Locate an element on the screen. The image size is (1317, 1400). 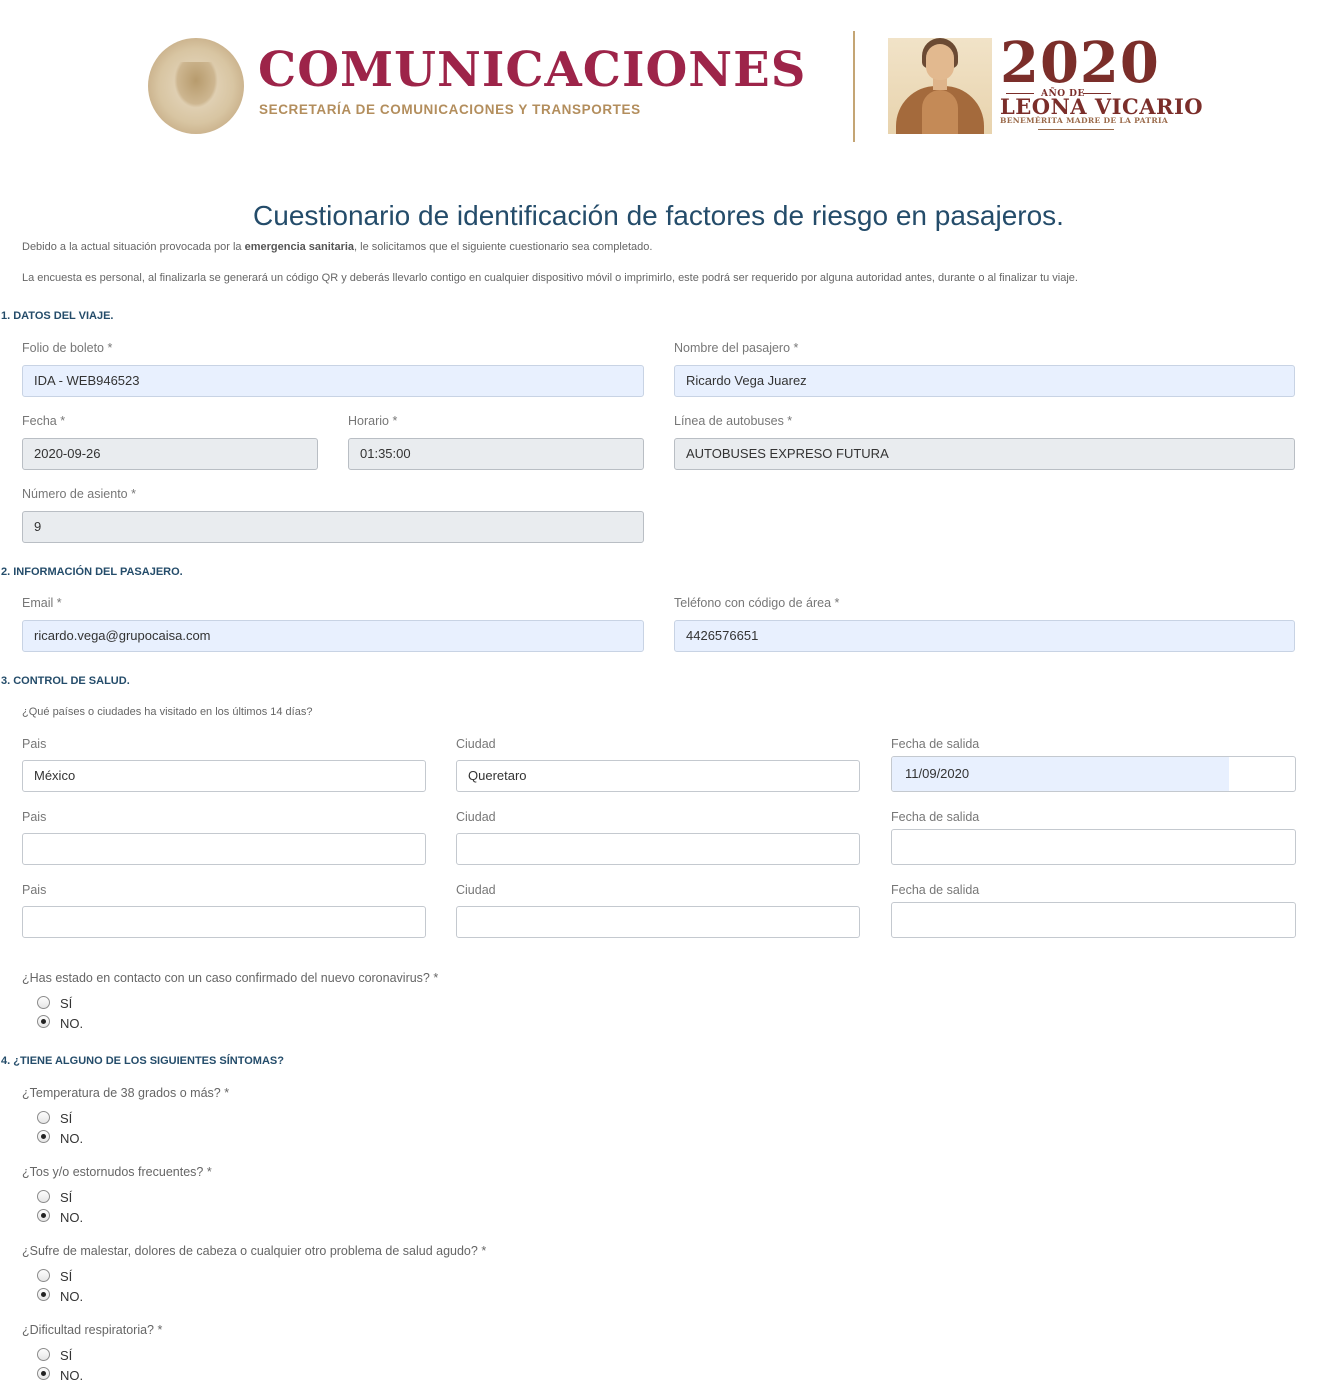
contact-yes-label: SÍ is located at coordinates (66, 1003).